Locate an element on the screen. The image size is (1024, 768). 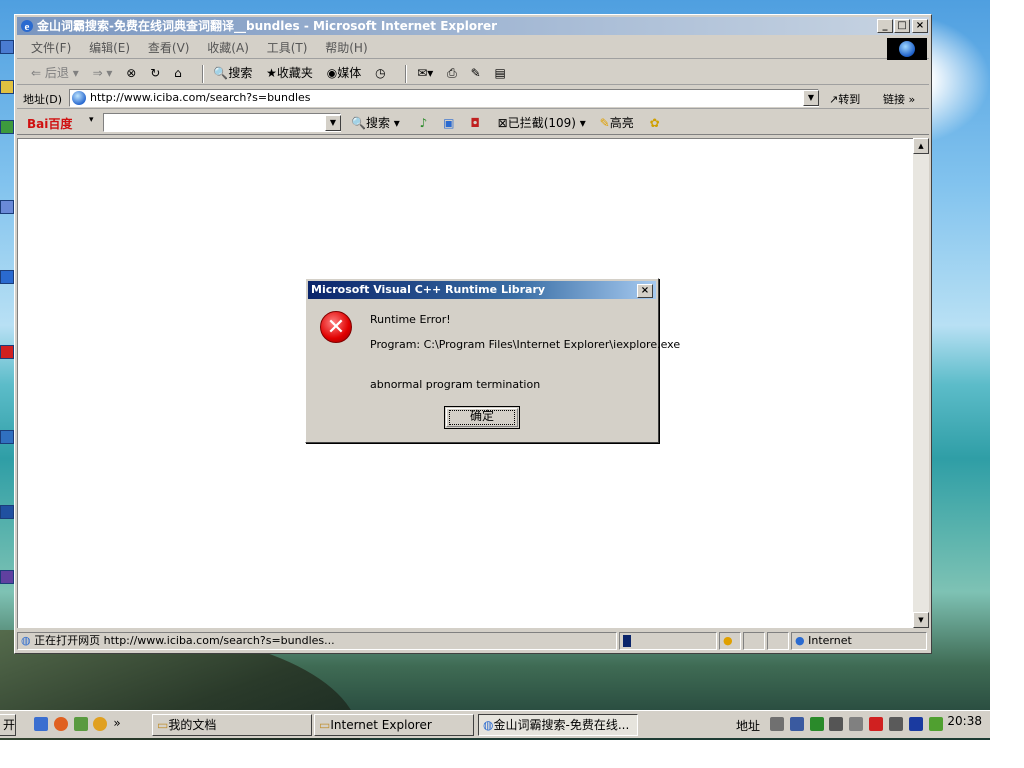
minimize-button: _ is located at coordinates (885, 26).